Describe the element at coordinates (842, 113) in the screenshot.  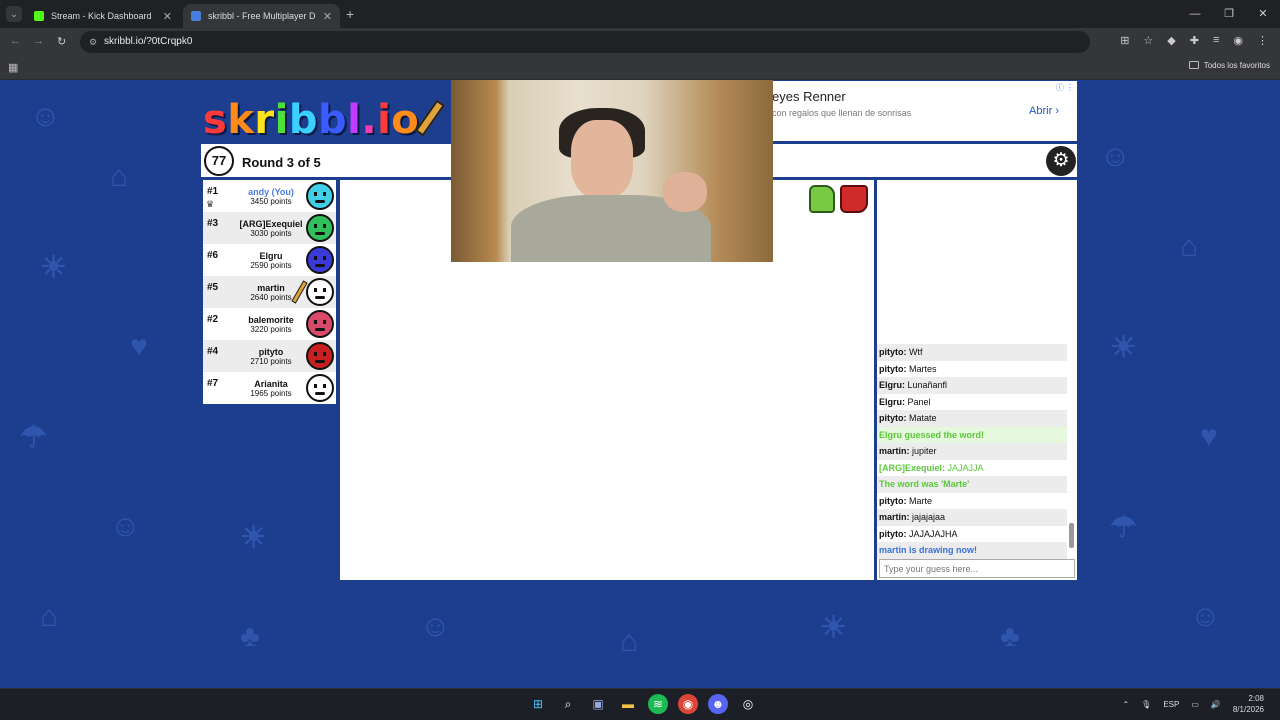
I see `ad-subtitle: con regalos que llenan de sonrisas` at that location.